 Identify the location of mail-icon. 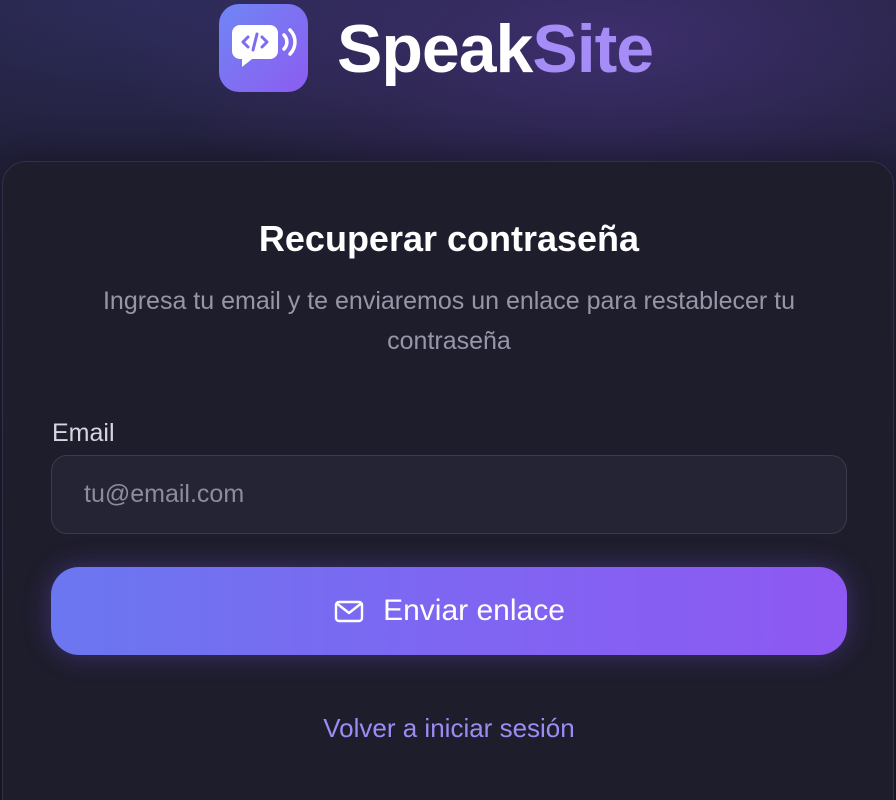
(349, 611).